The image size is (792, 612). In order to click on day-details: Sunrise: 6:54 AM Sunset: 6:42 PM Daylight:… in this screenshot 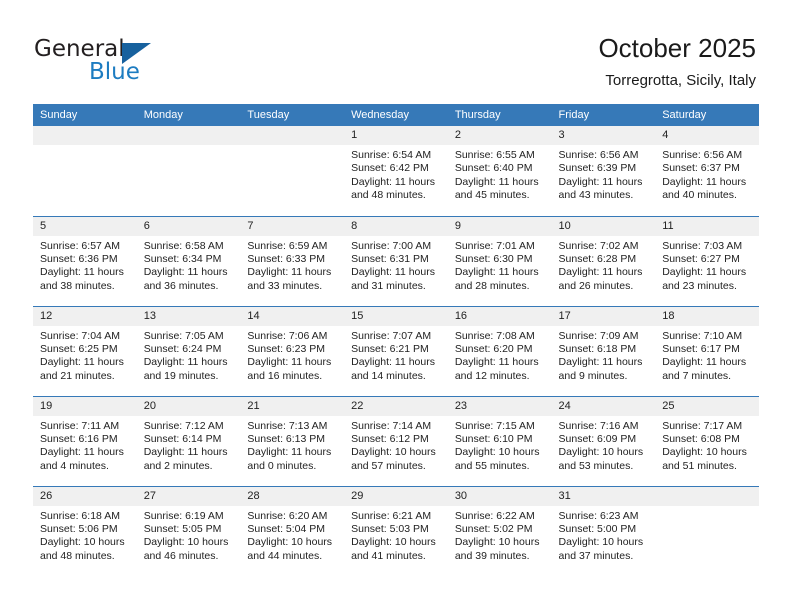, I will do `click(396, 174)`.